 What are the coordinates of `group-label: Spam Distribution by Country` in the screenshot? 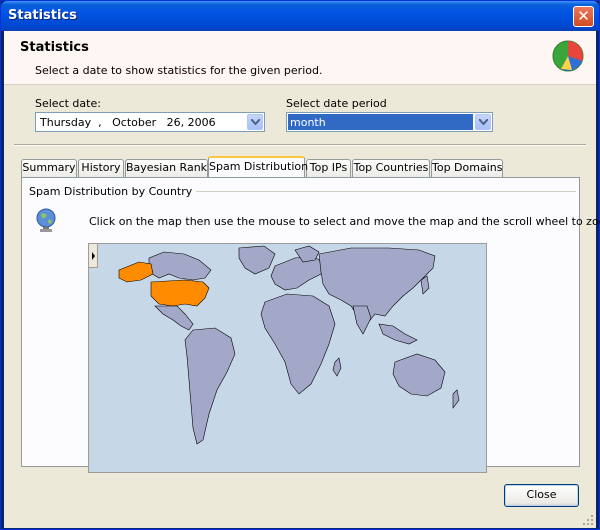 It's located at (113, 191).